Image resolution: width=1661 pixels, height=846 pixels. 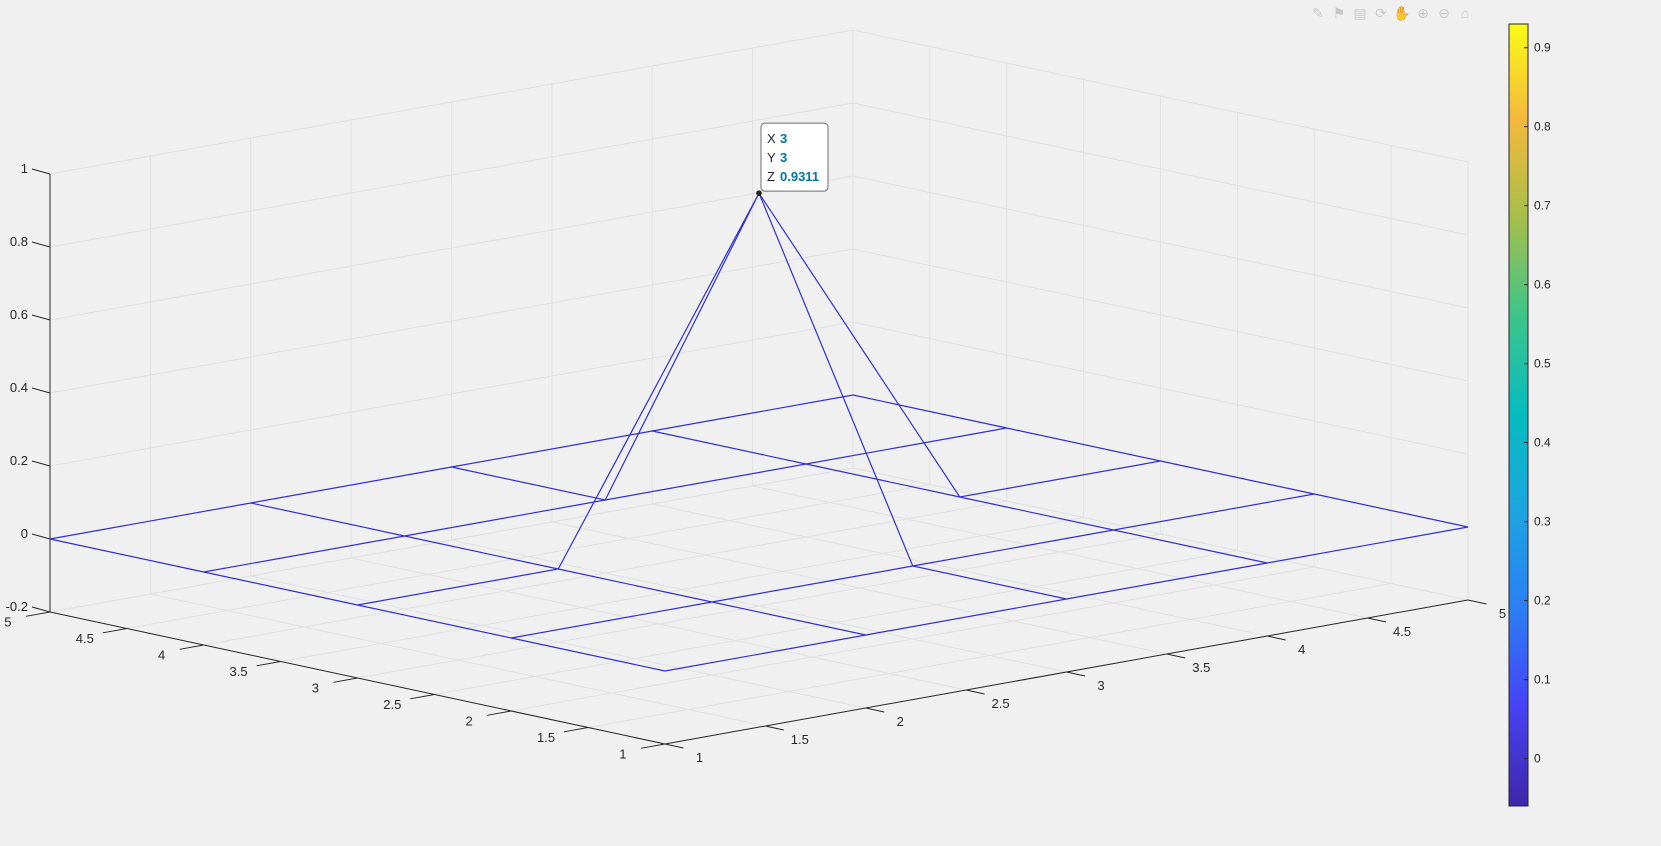 I want to click on rotate-3d-icon: ⟳, so click(x=1381, y=13).